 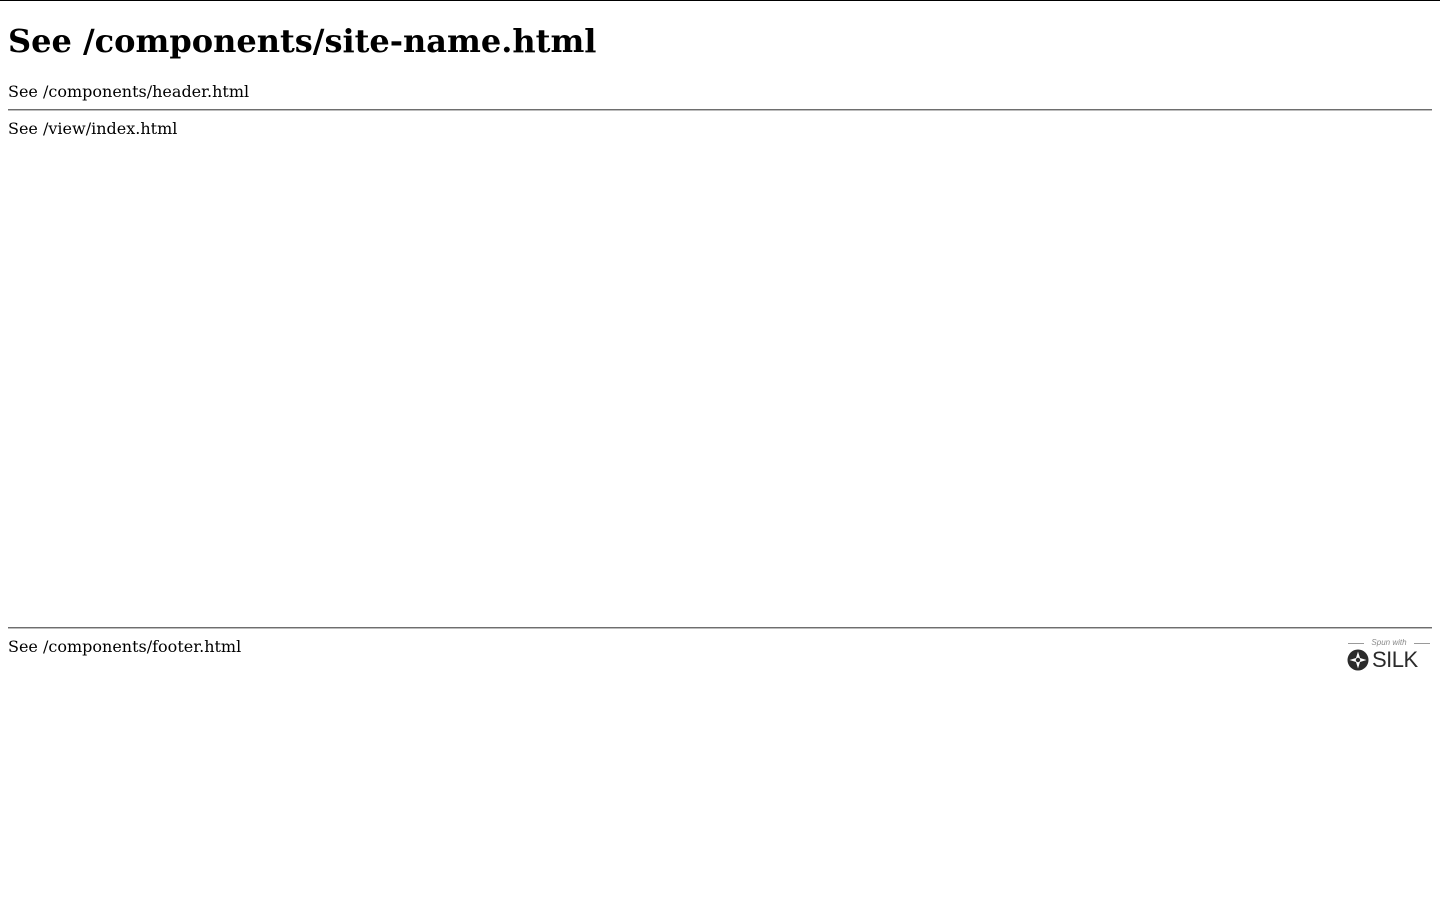 I want to click on main-content-placeholder-text: See /view/index.html, so click(x=93, y=128).